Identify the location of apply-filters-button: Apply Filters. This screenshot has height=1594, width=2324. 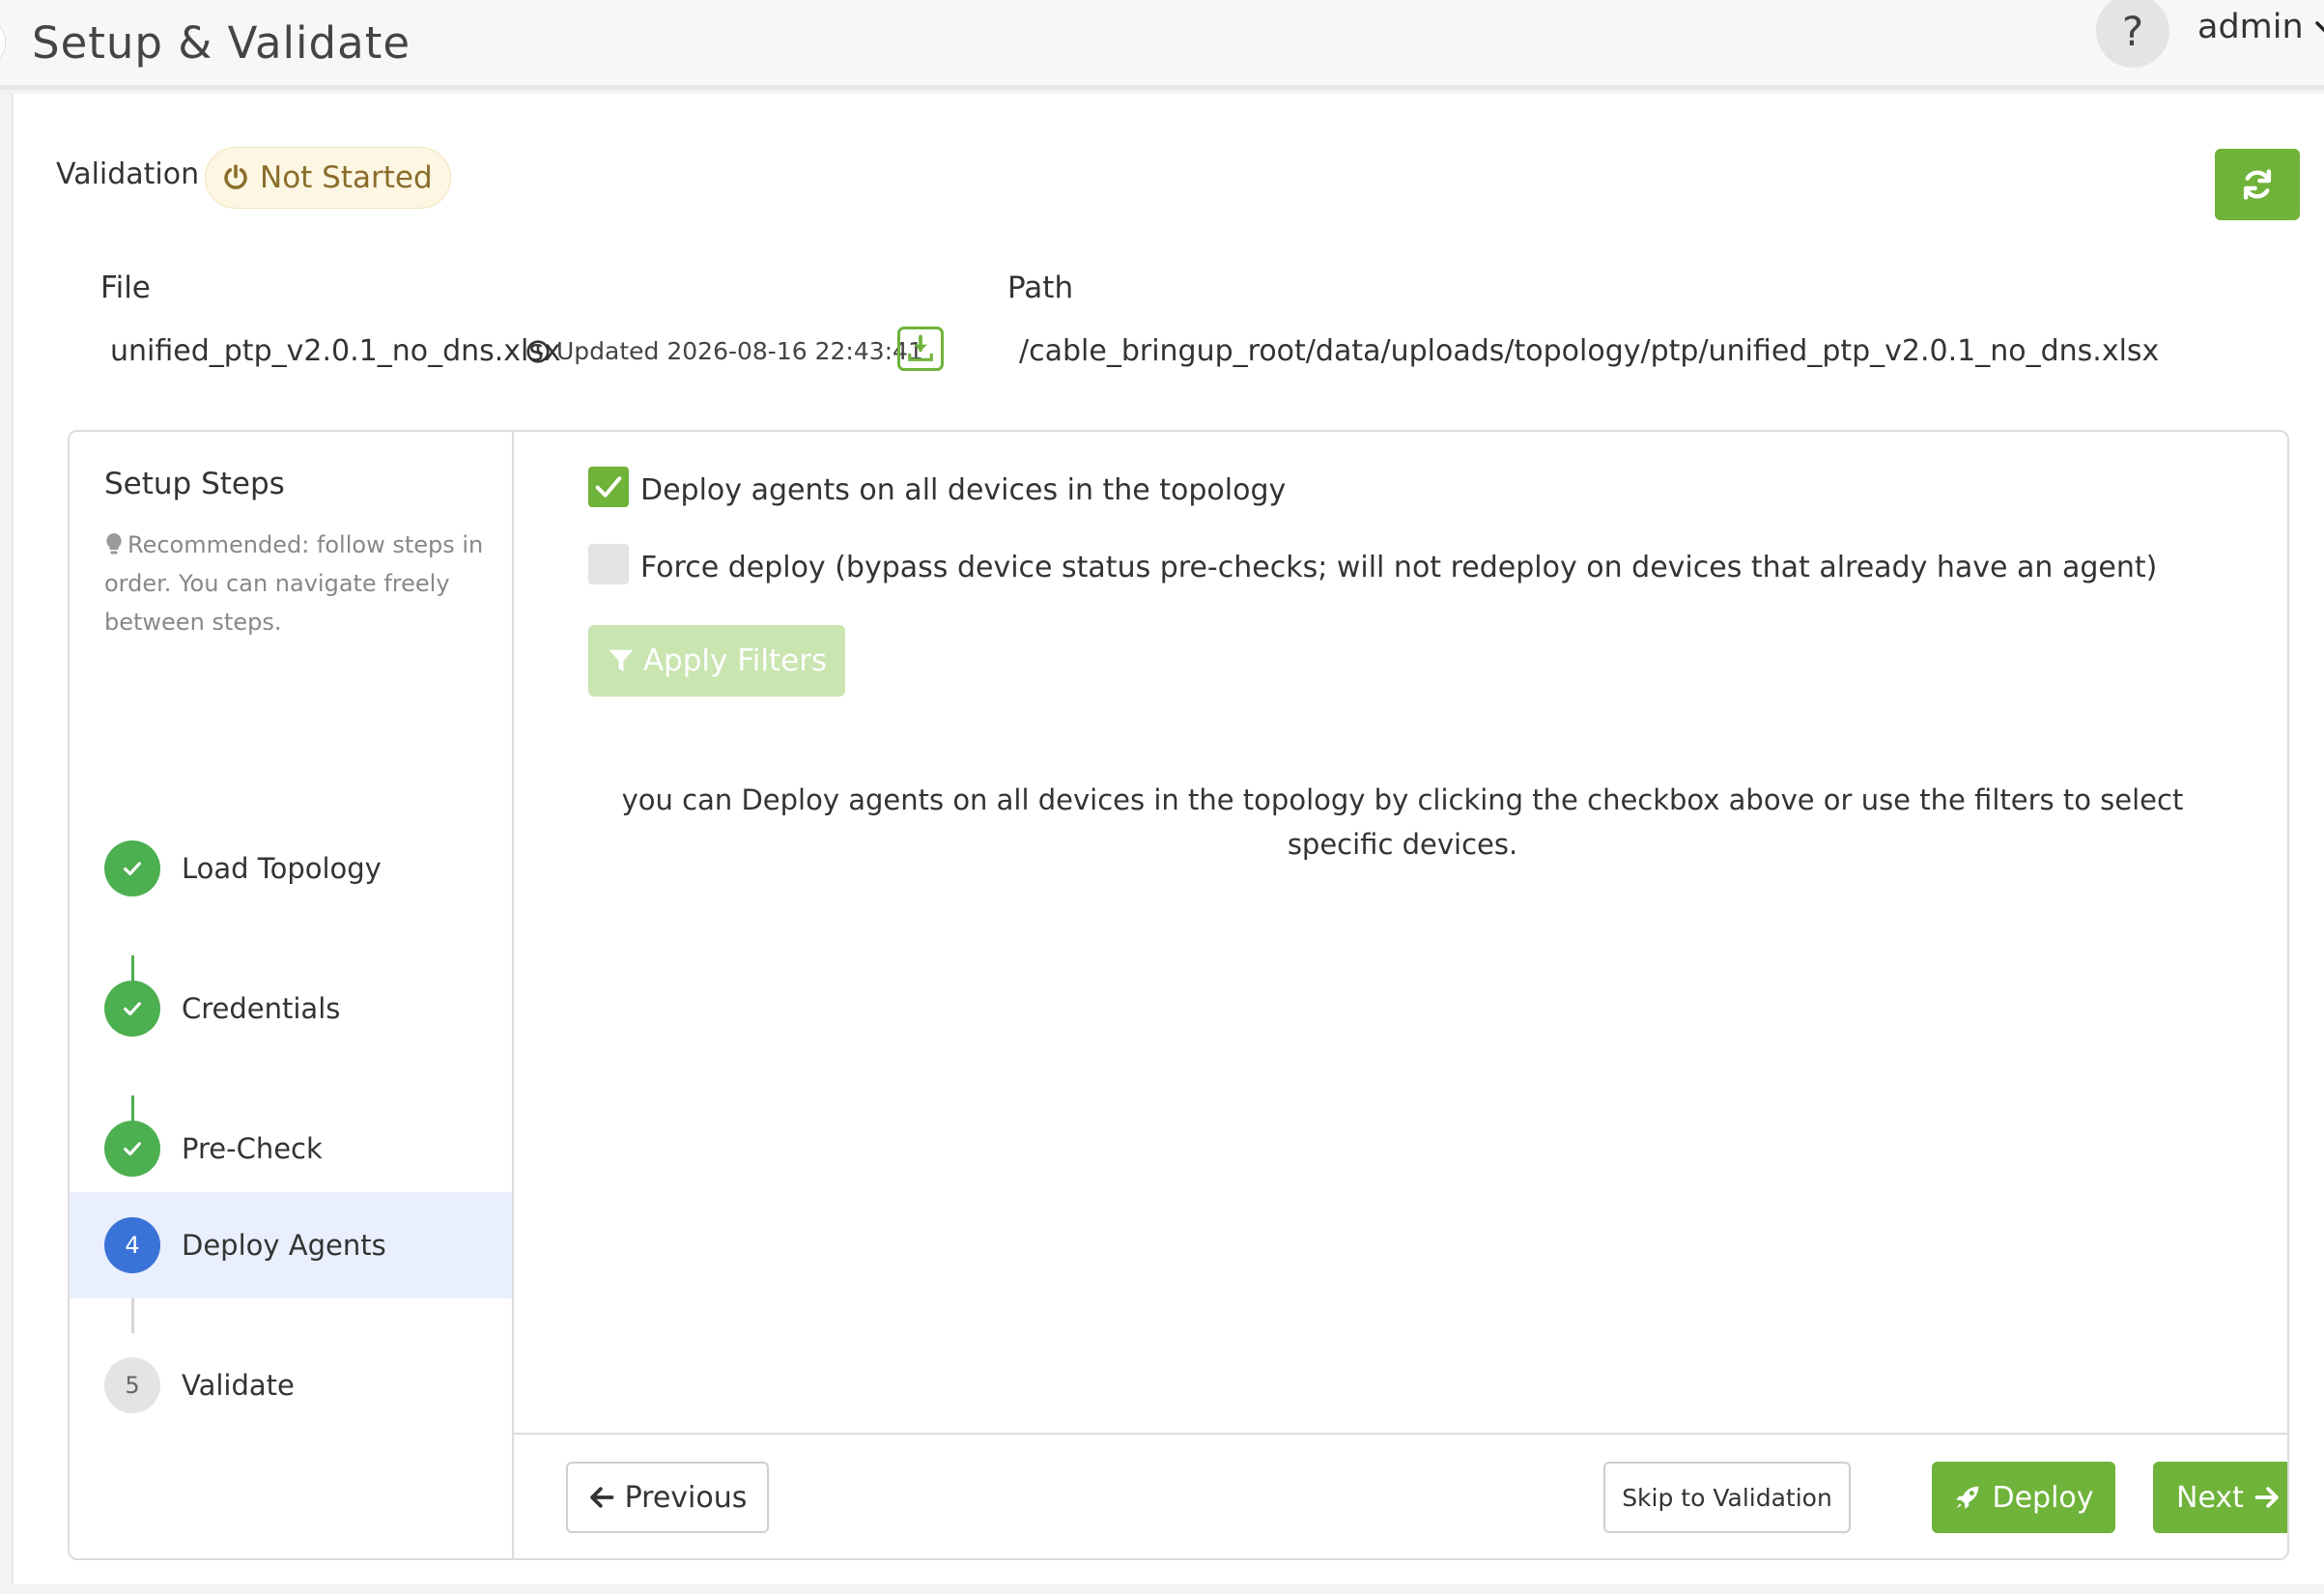
(716, 661).